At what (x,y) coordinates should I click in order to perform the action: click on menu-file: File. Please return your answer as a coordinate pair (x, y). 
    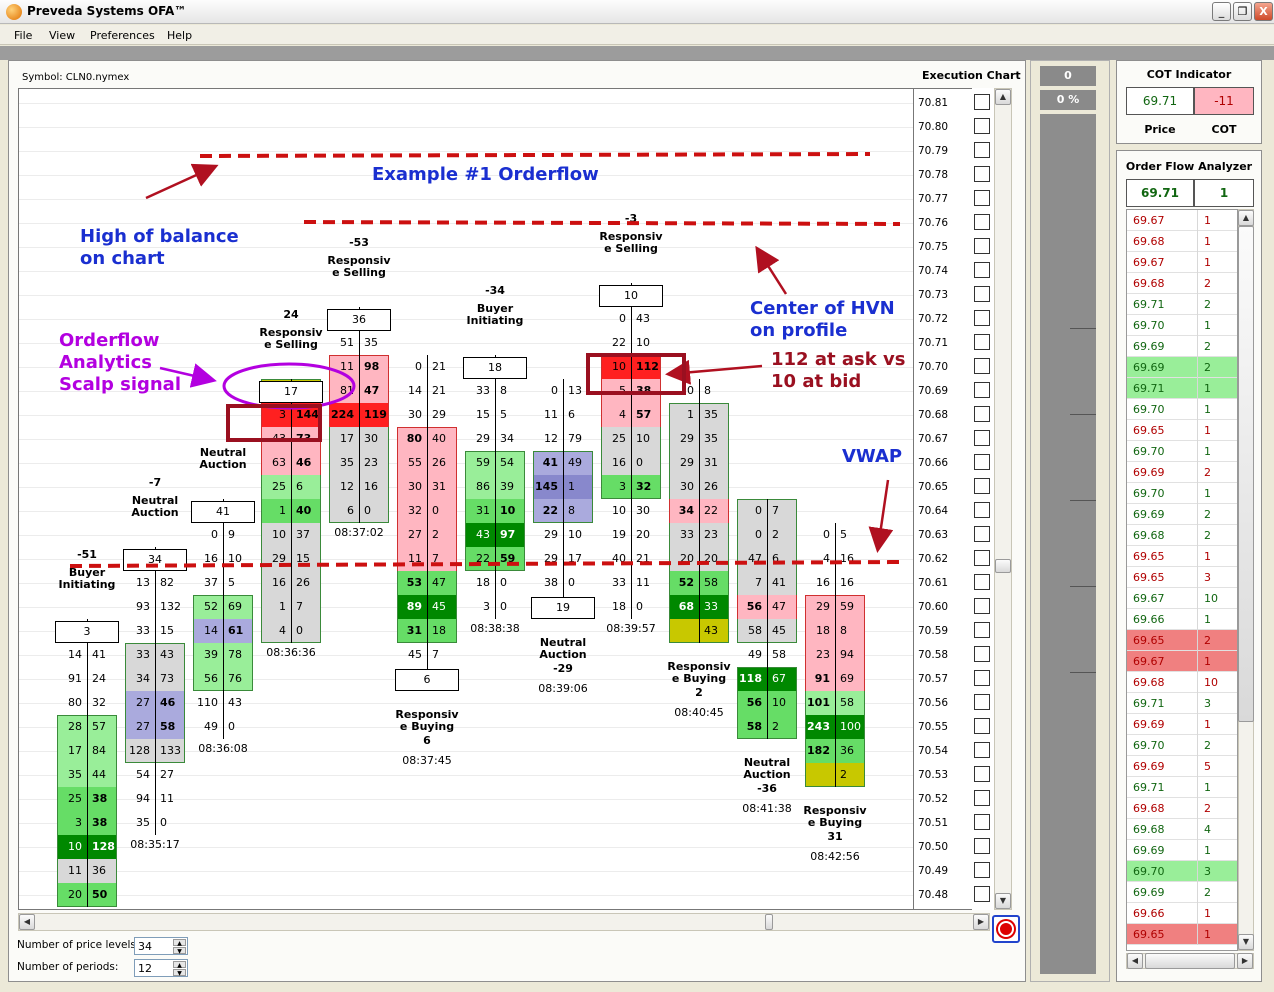
    Looking at the image, I should click on (23, 35).